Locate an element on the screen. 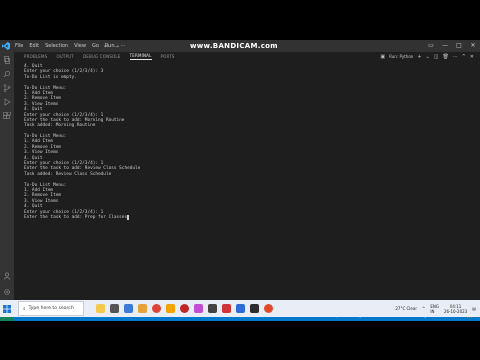  more-icon: ··· is located at coordinates (455, 57).